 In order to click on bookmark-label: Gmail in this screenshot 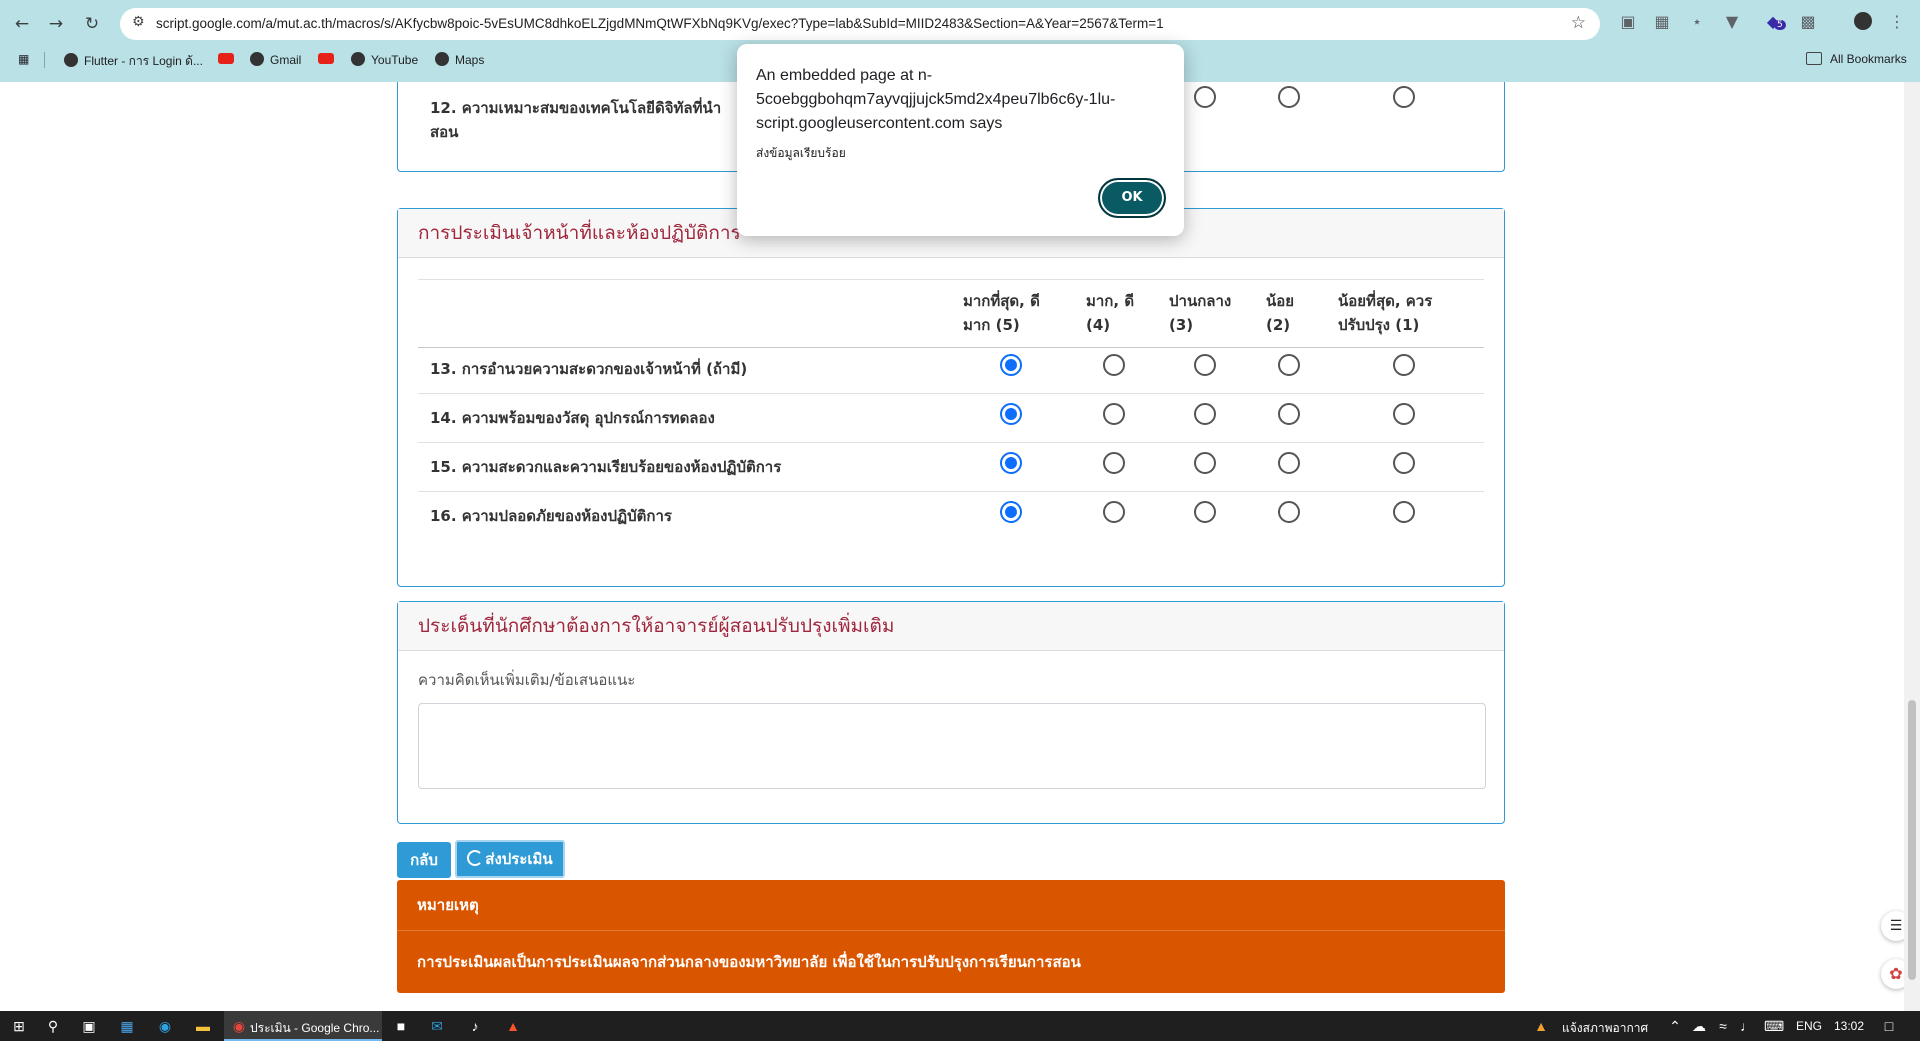, I will do `click(286, 60)`.